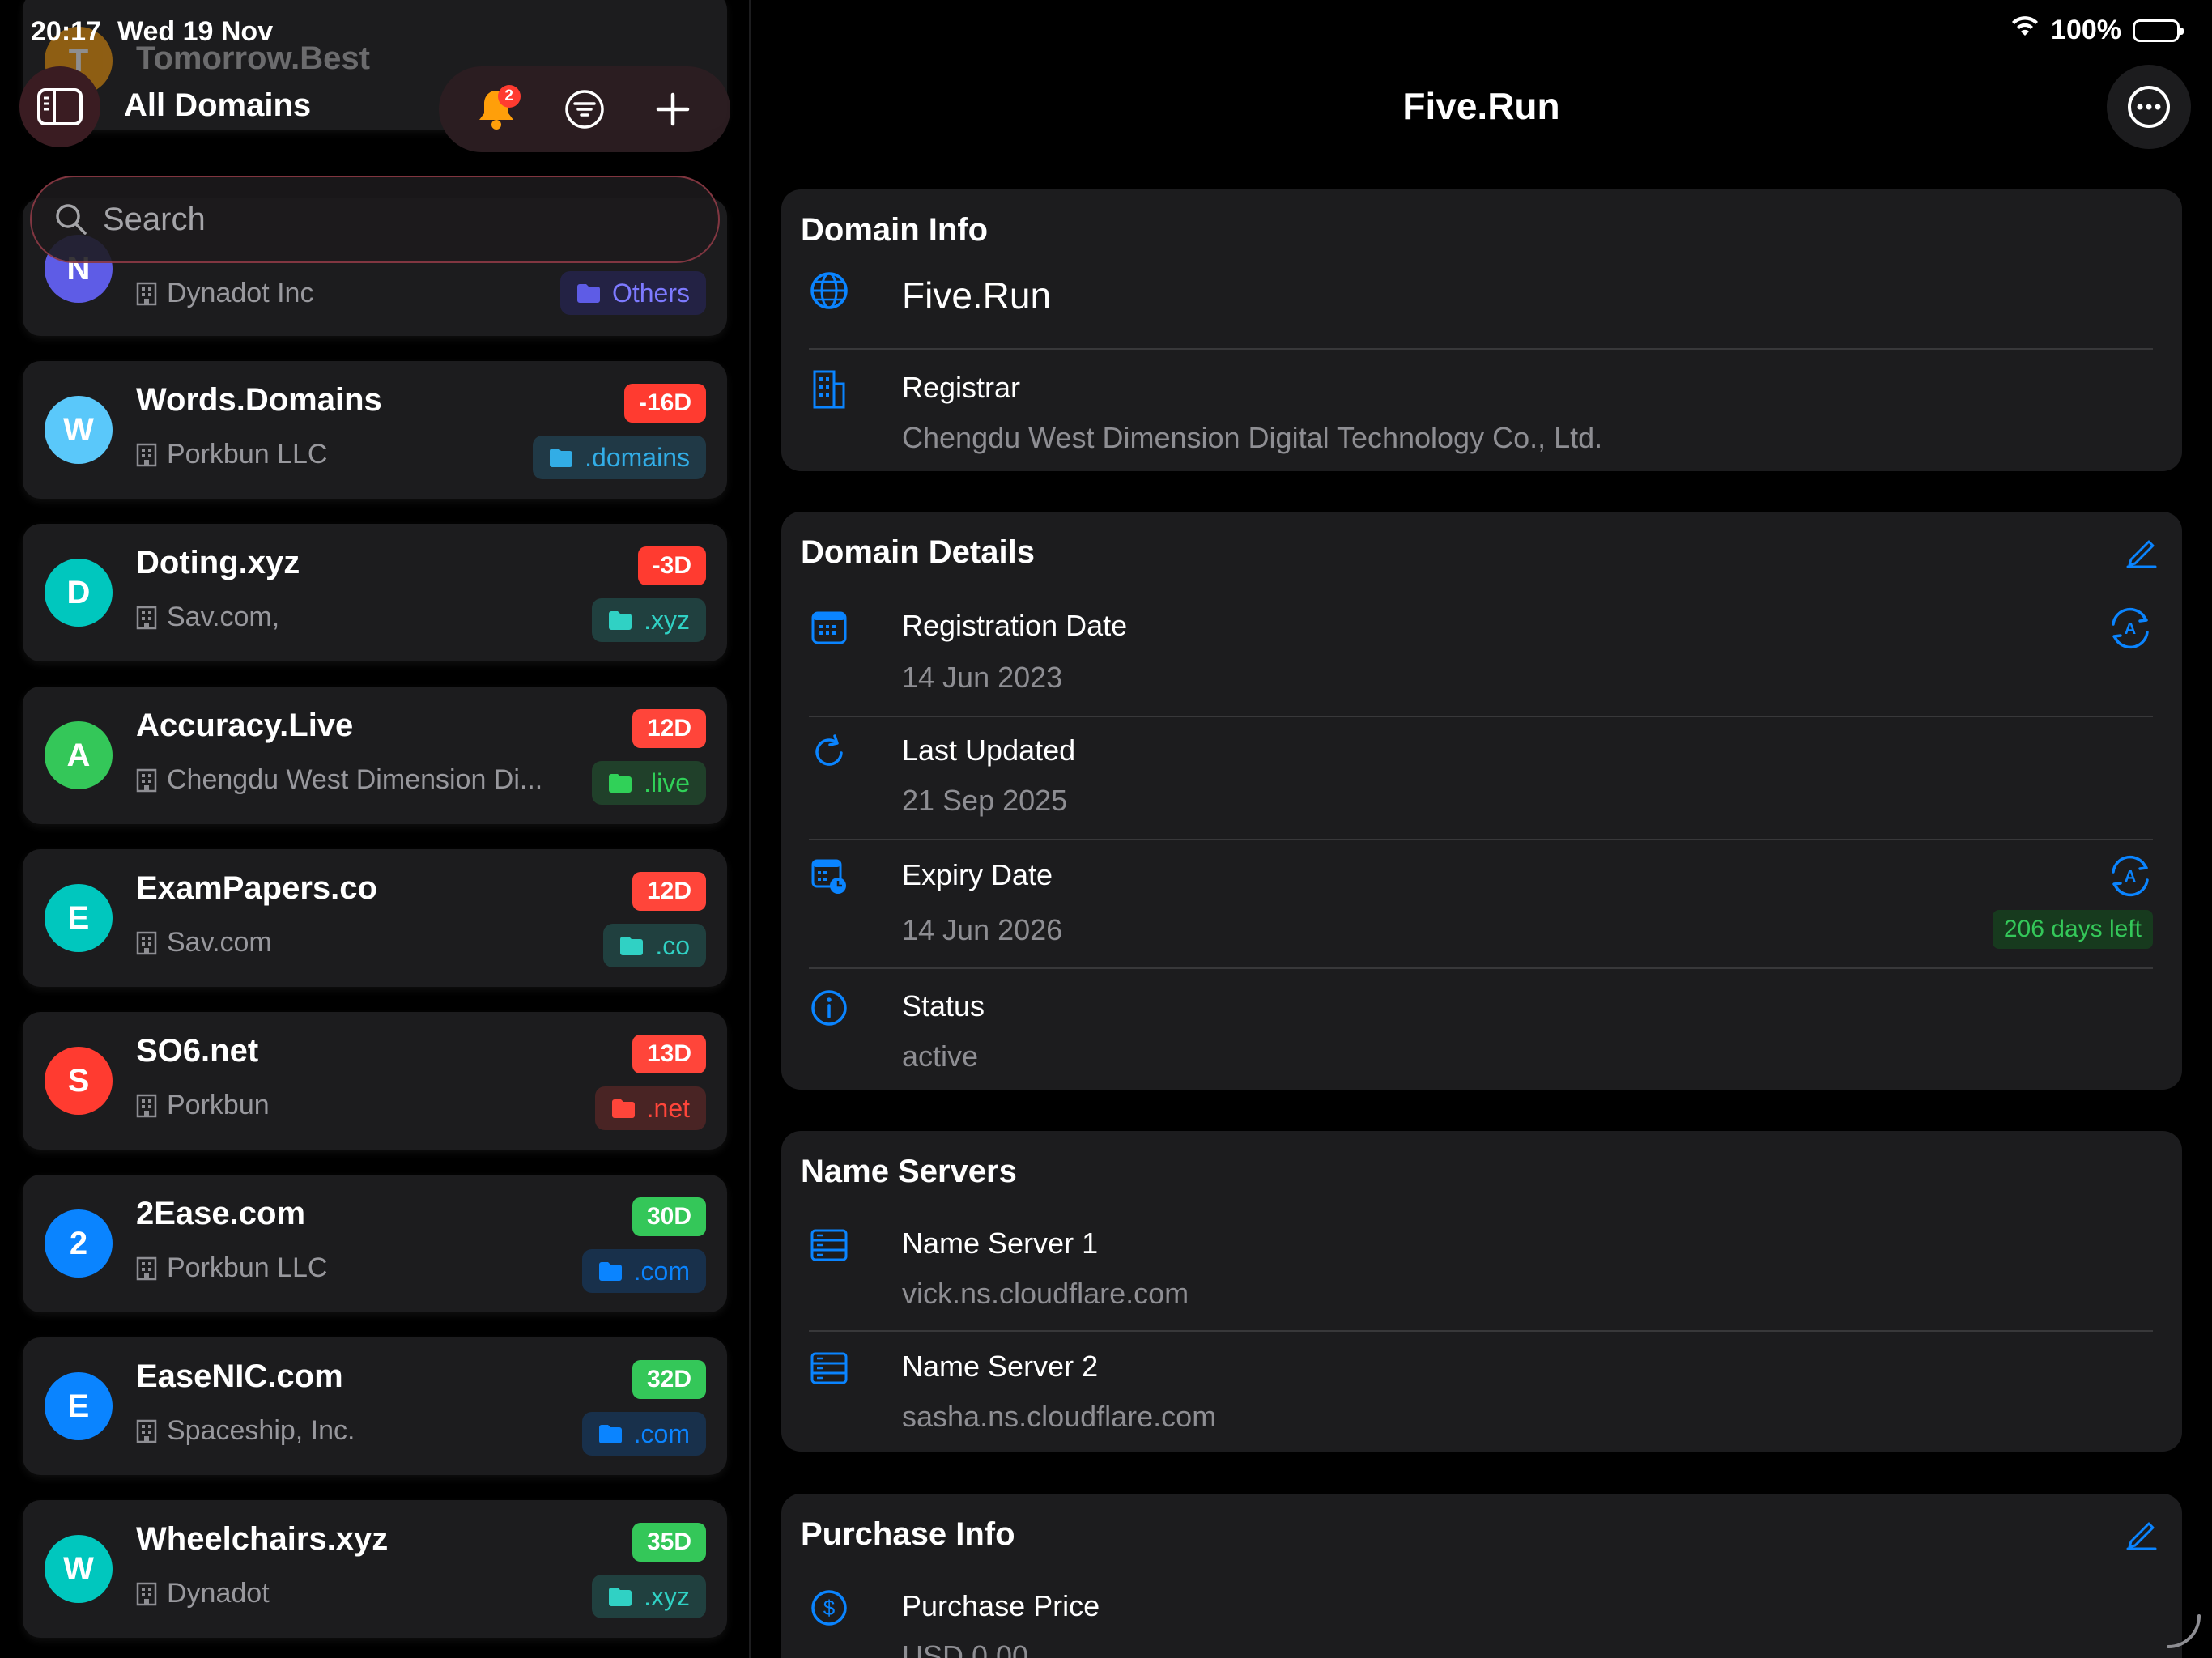 The image size is (2212, 1658). What do you see at coordinates (1106, 31) in the screenshot?
I see `status-bar: 20:17 Wed 19 Nov 100%` at bounding box center [1106, 31].